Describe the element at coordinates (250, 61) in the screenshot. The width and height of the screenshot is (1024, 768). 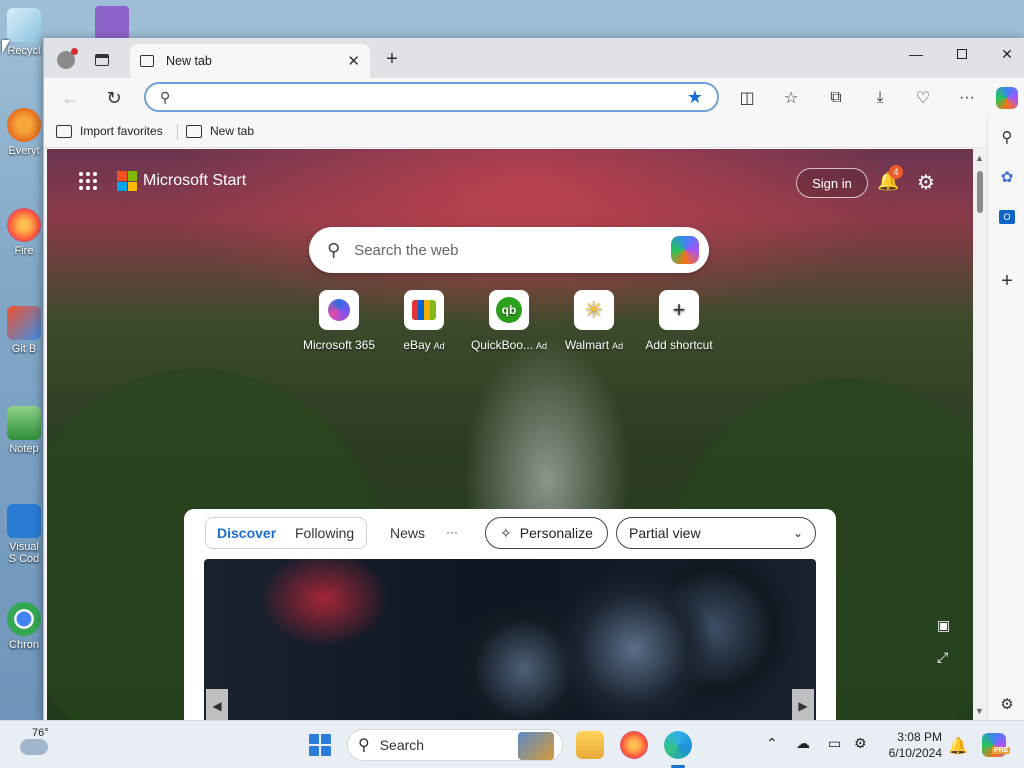
I see `tab-new-tab: New tab ✕` at that location.